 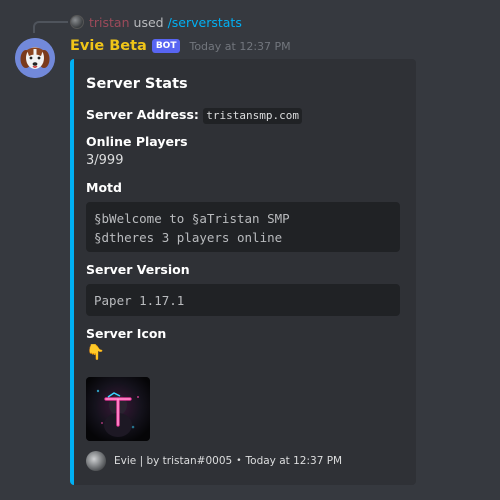 What do you see at coordinates (173, 461) in the screenshot?
I see `footer-text: Evie | by tristan#0005` at bounding box center [173, 461].